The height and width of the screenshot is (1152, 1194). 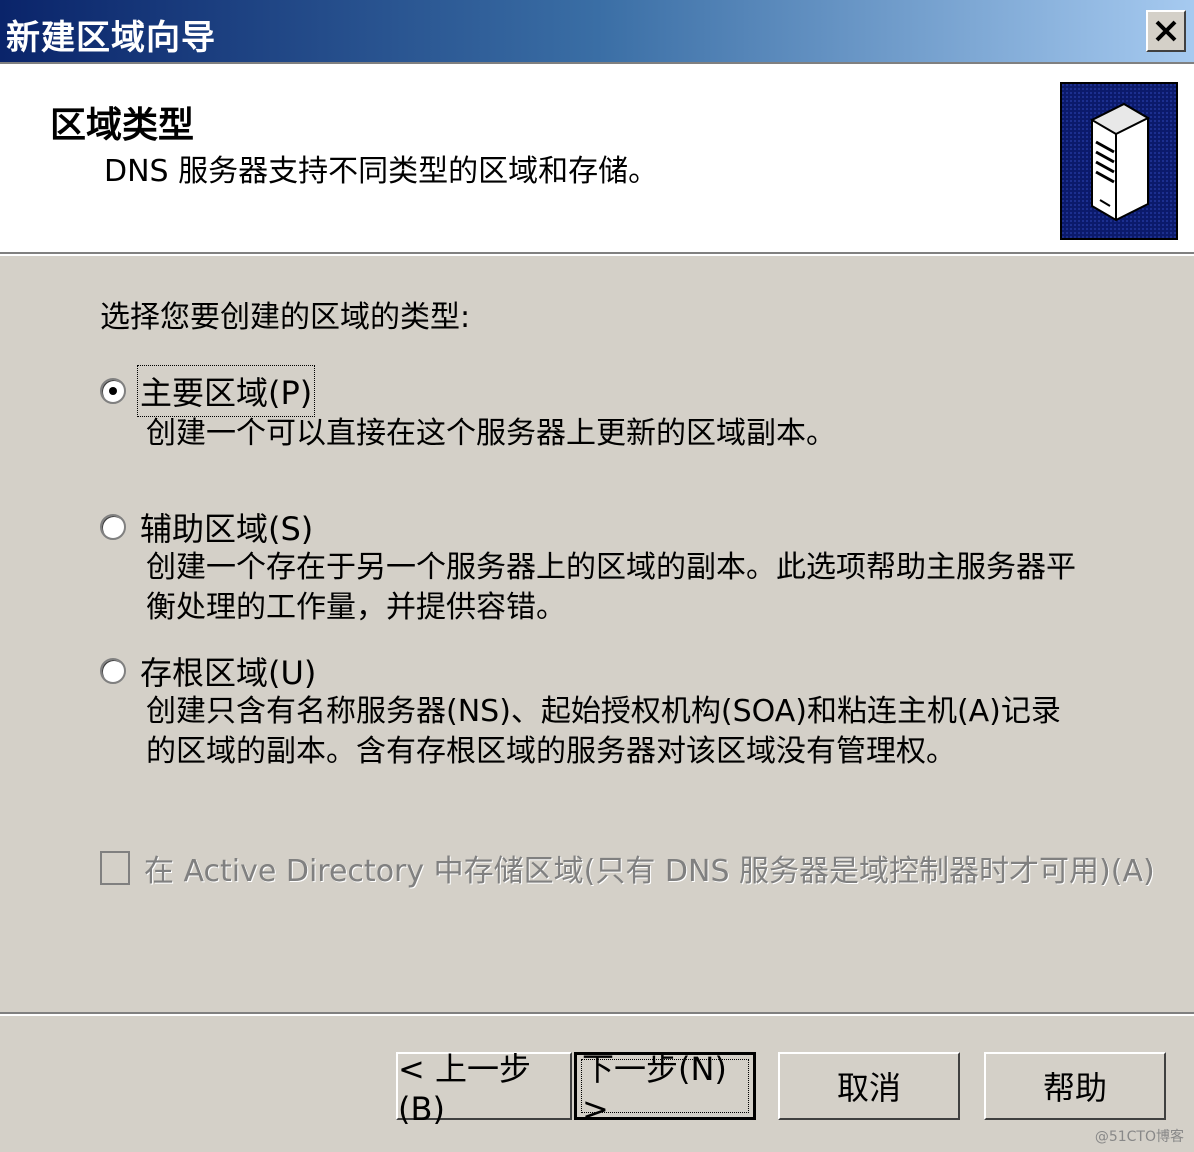 I want to click on radio-button-secondary, so click(x=113, y=527).